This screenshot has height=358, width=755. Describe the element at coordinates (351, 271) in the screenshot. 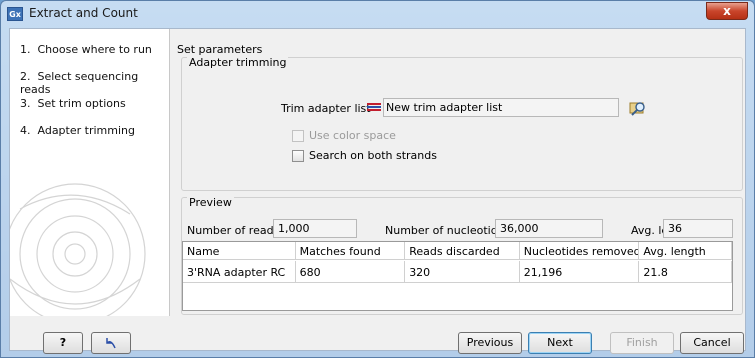

I see `table-cell: 680` at that location.